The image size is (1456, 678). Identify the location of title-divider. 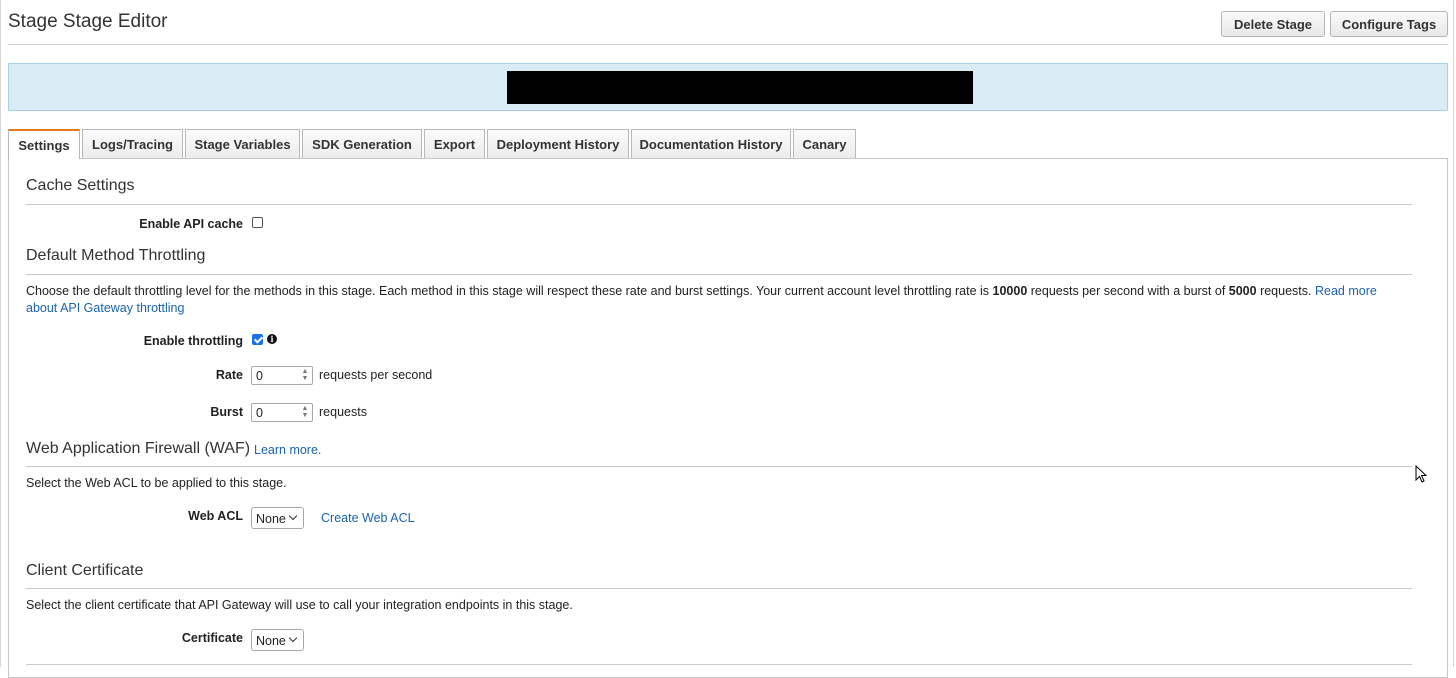
(728, 44).